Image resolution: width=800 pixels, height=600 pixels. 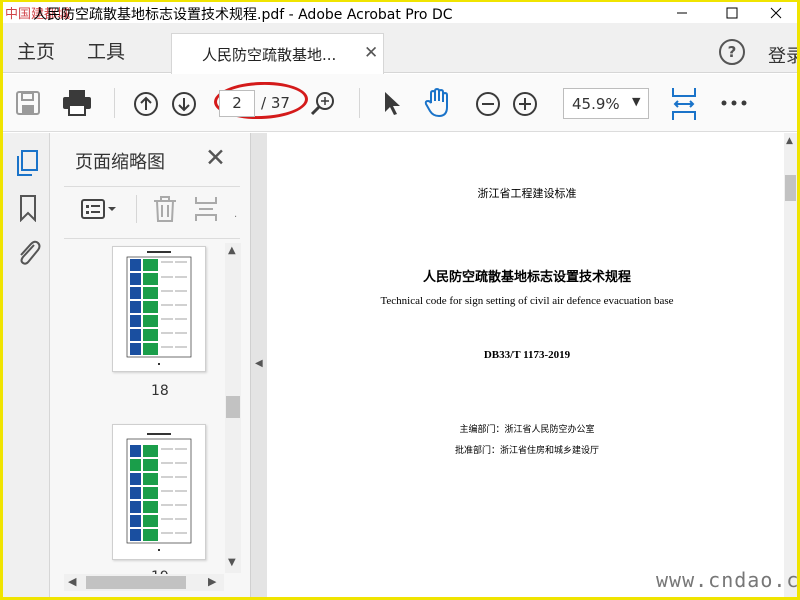 I want to click on maximize-icon, so click(x=732, y=12).